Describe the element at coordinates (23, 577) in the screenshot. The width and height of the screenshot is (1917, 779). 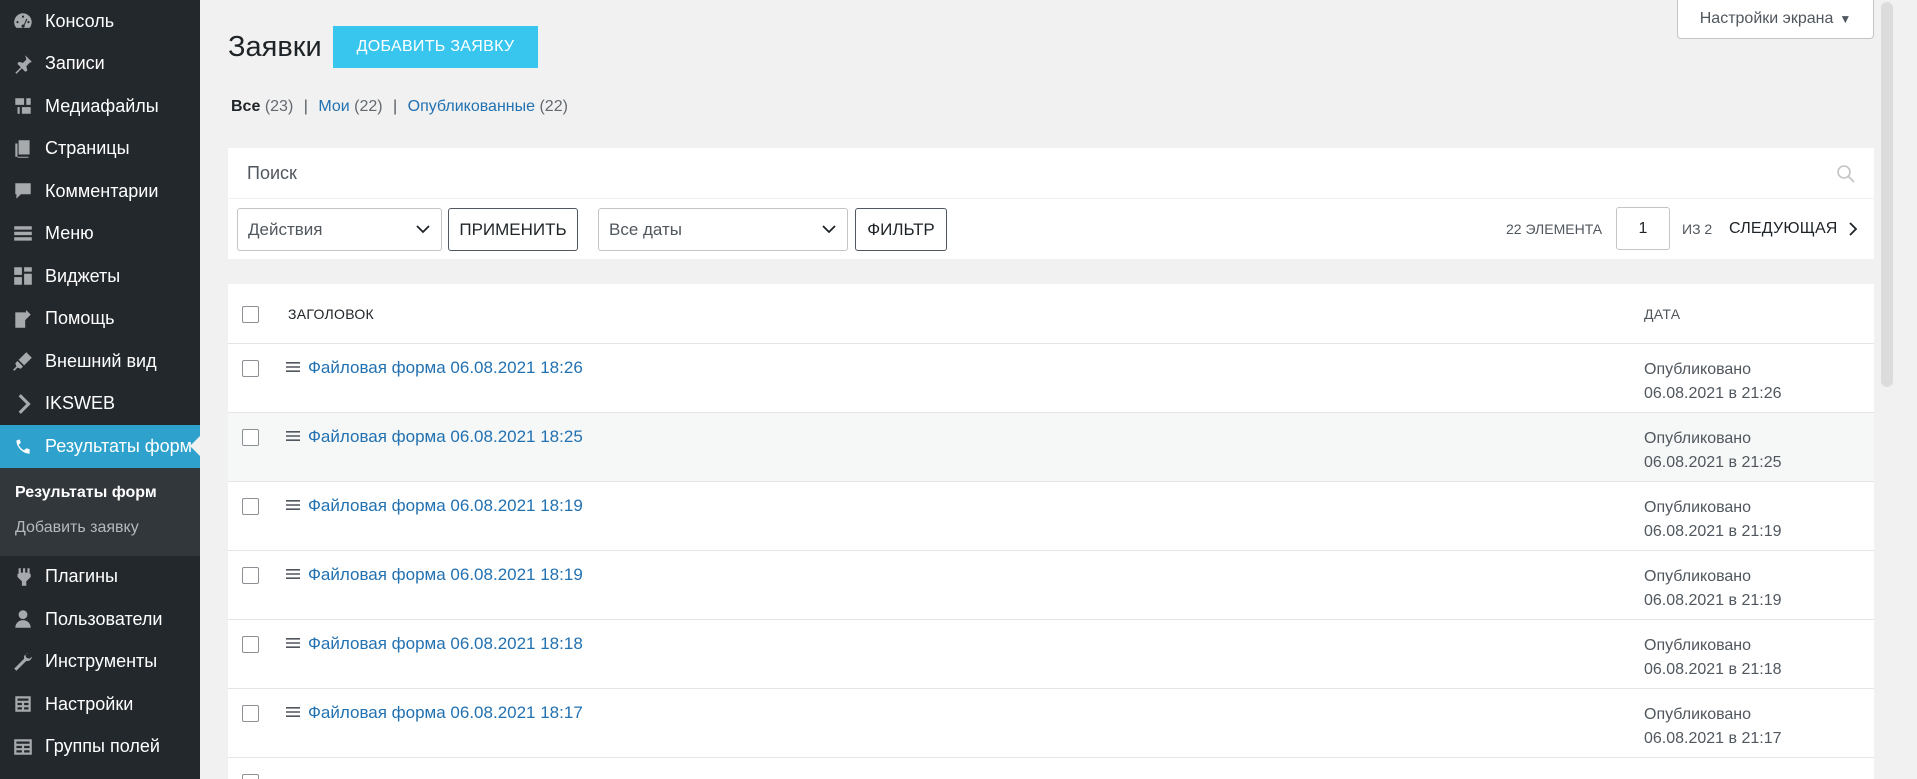
I see `plugin-icon` at that location.